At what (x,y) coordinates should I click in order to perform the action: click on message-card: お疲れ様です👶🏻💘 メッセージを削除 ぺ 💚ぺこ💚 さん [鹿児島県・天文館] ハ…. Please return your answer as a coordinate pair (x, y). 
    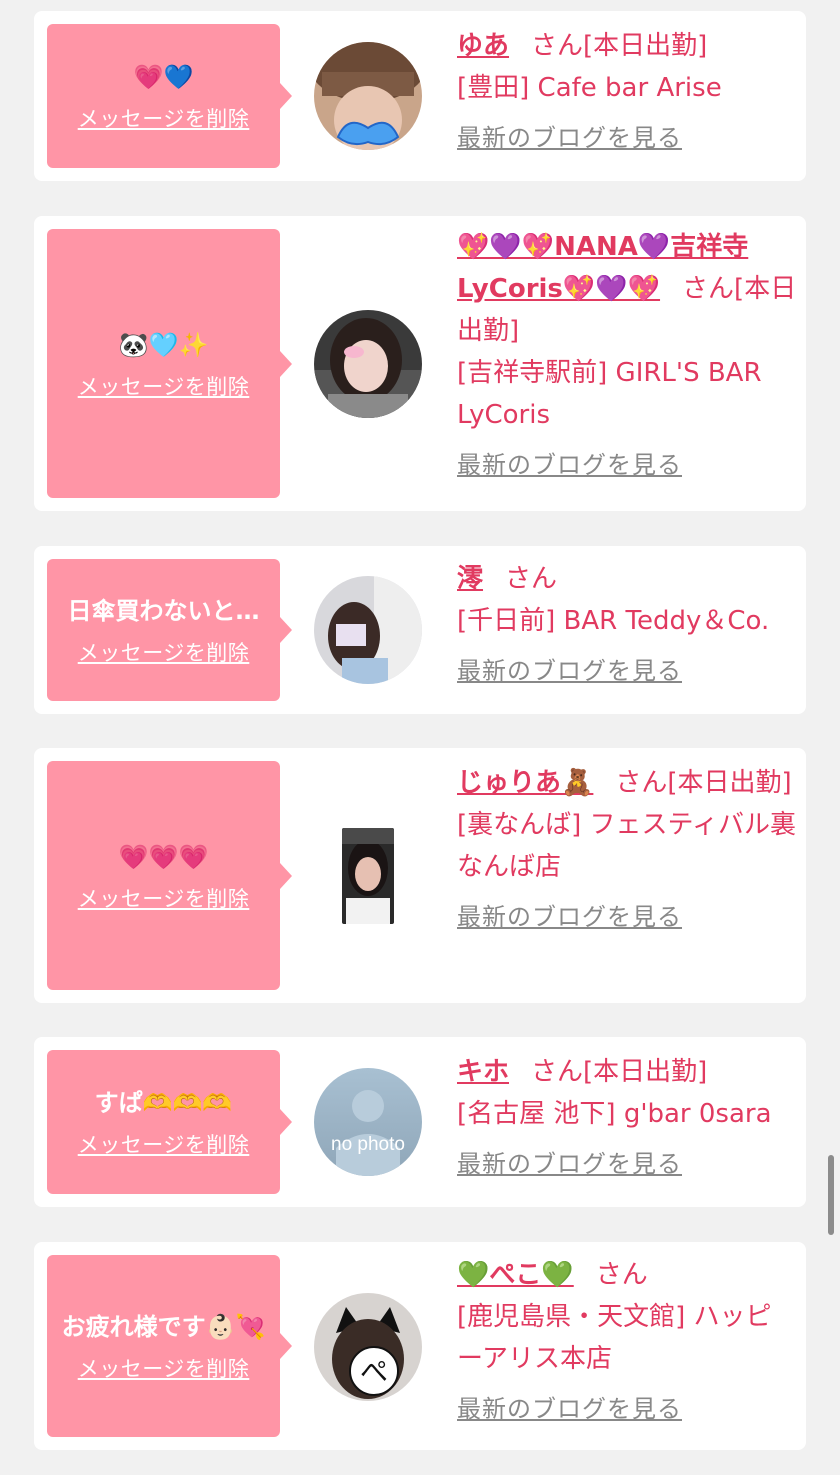
    Looking at the image, I should click on (420, 1346).